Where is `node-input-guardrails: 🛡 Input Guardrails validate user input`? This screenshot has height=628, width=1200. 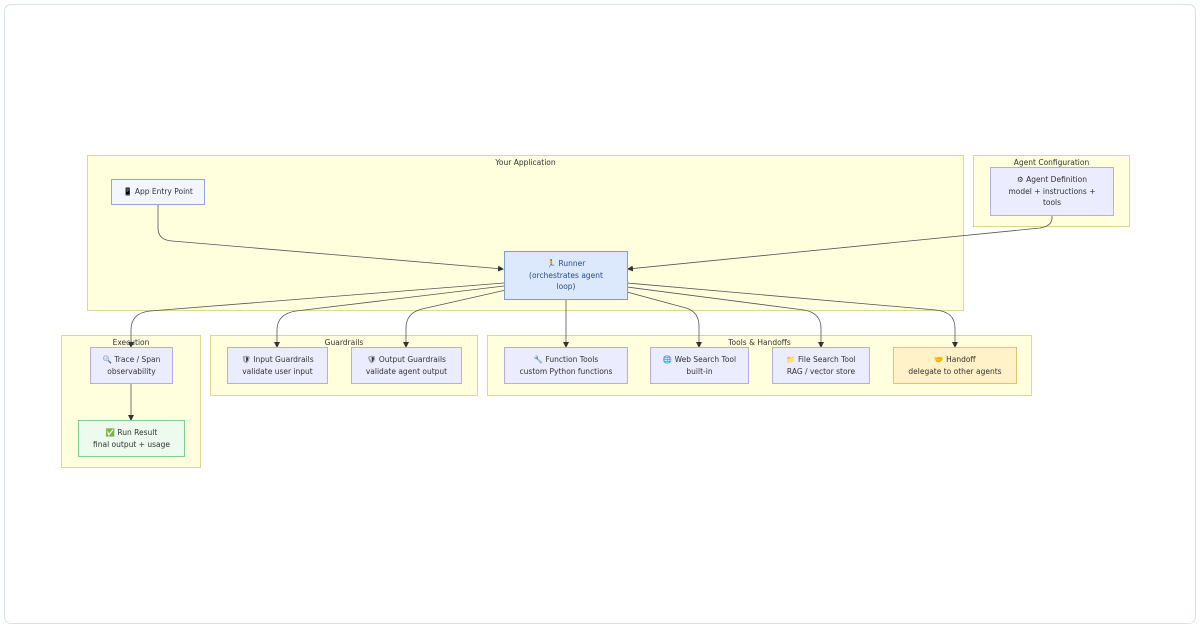
node-input-guardrails: 🛡 Input Guardrails validate user input is located at coordinates (277, 365).